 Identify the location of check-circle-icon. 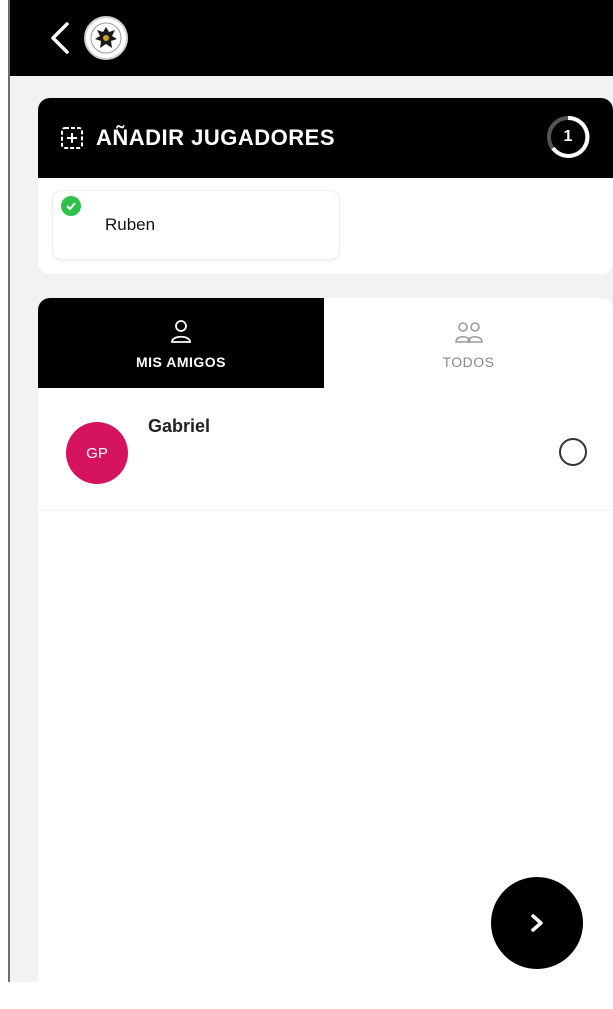
(71, 206).